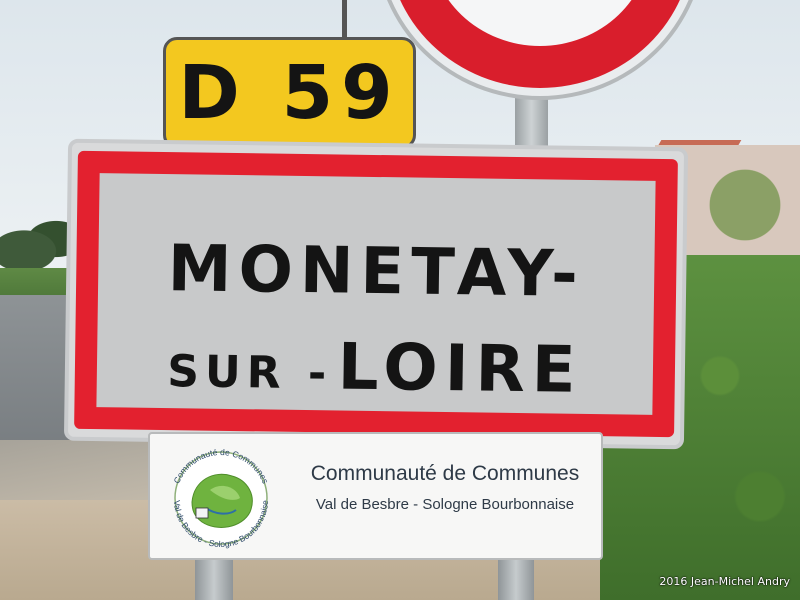  I want to click on road-number-text: D 59, so click(289, 93).